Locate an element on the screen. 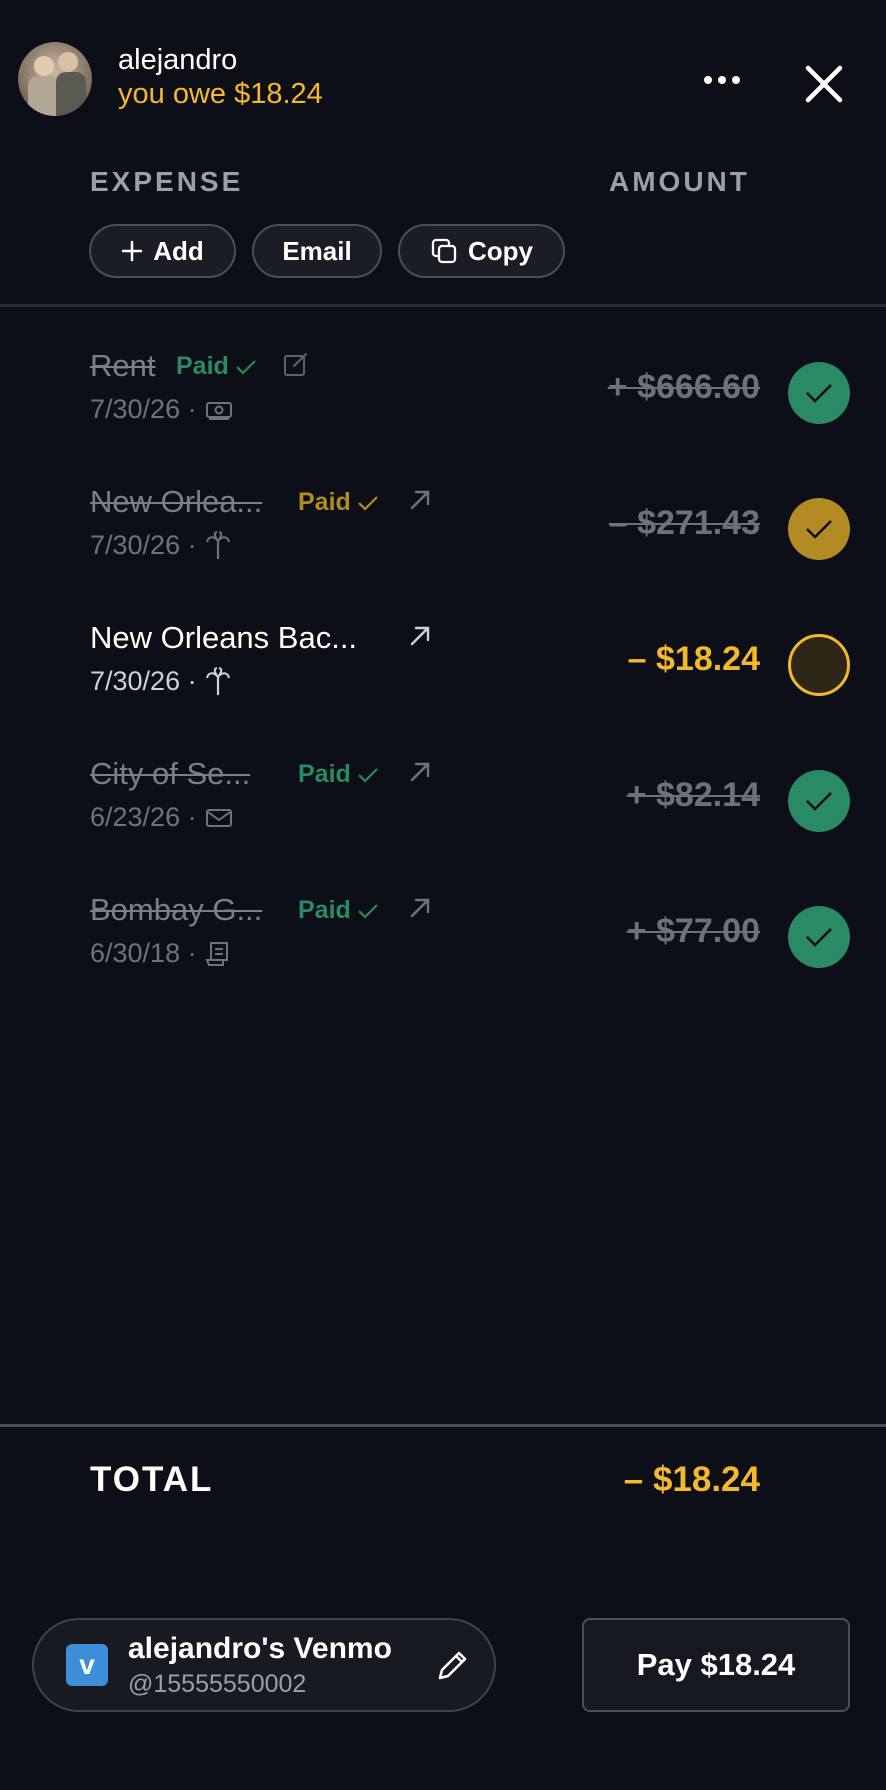 The height and width of the screenshot is (1790, 886). edit-note-icon is located at coordinates (296, 364).